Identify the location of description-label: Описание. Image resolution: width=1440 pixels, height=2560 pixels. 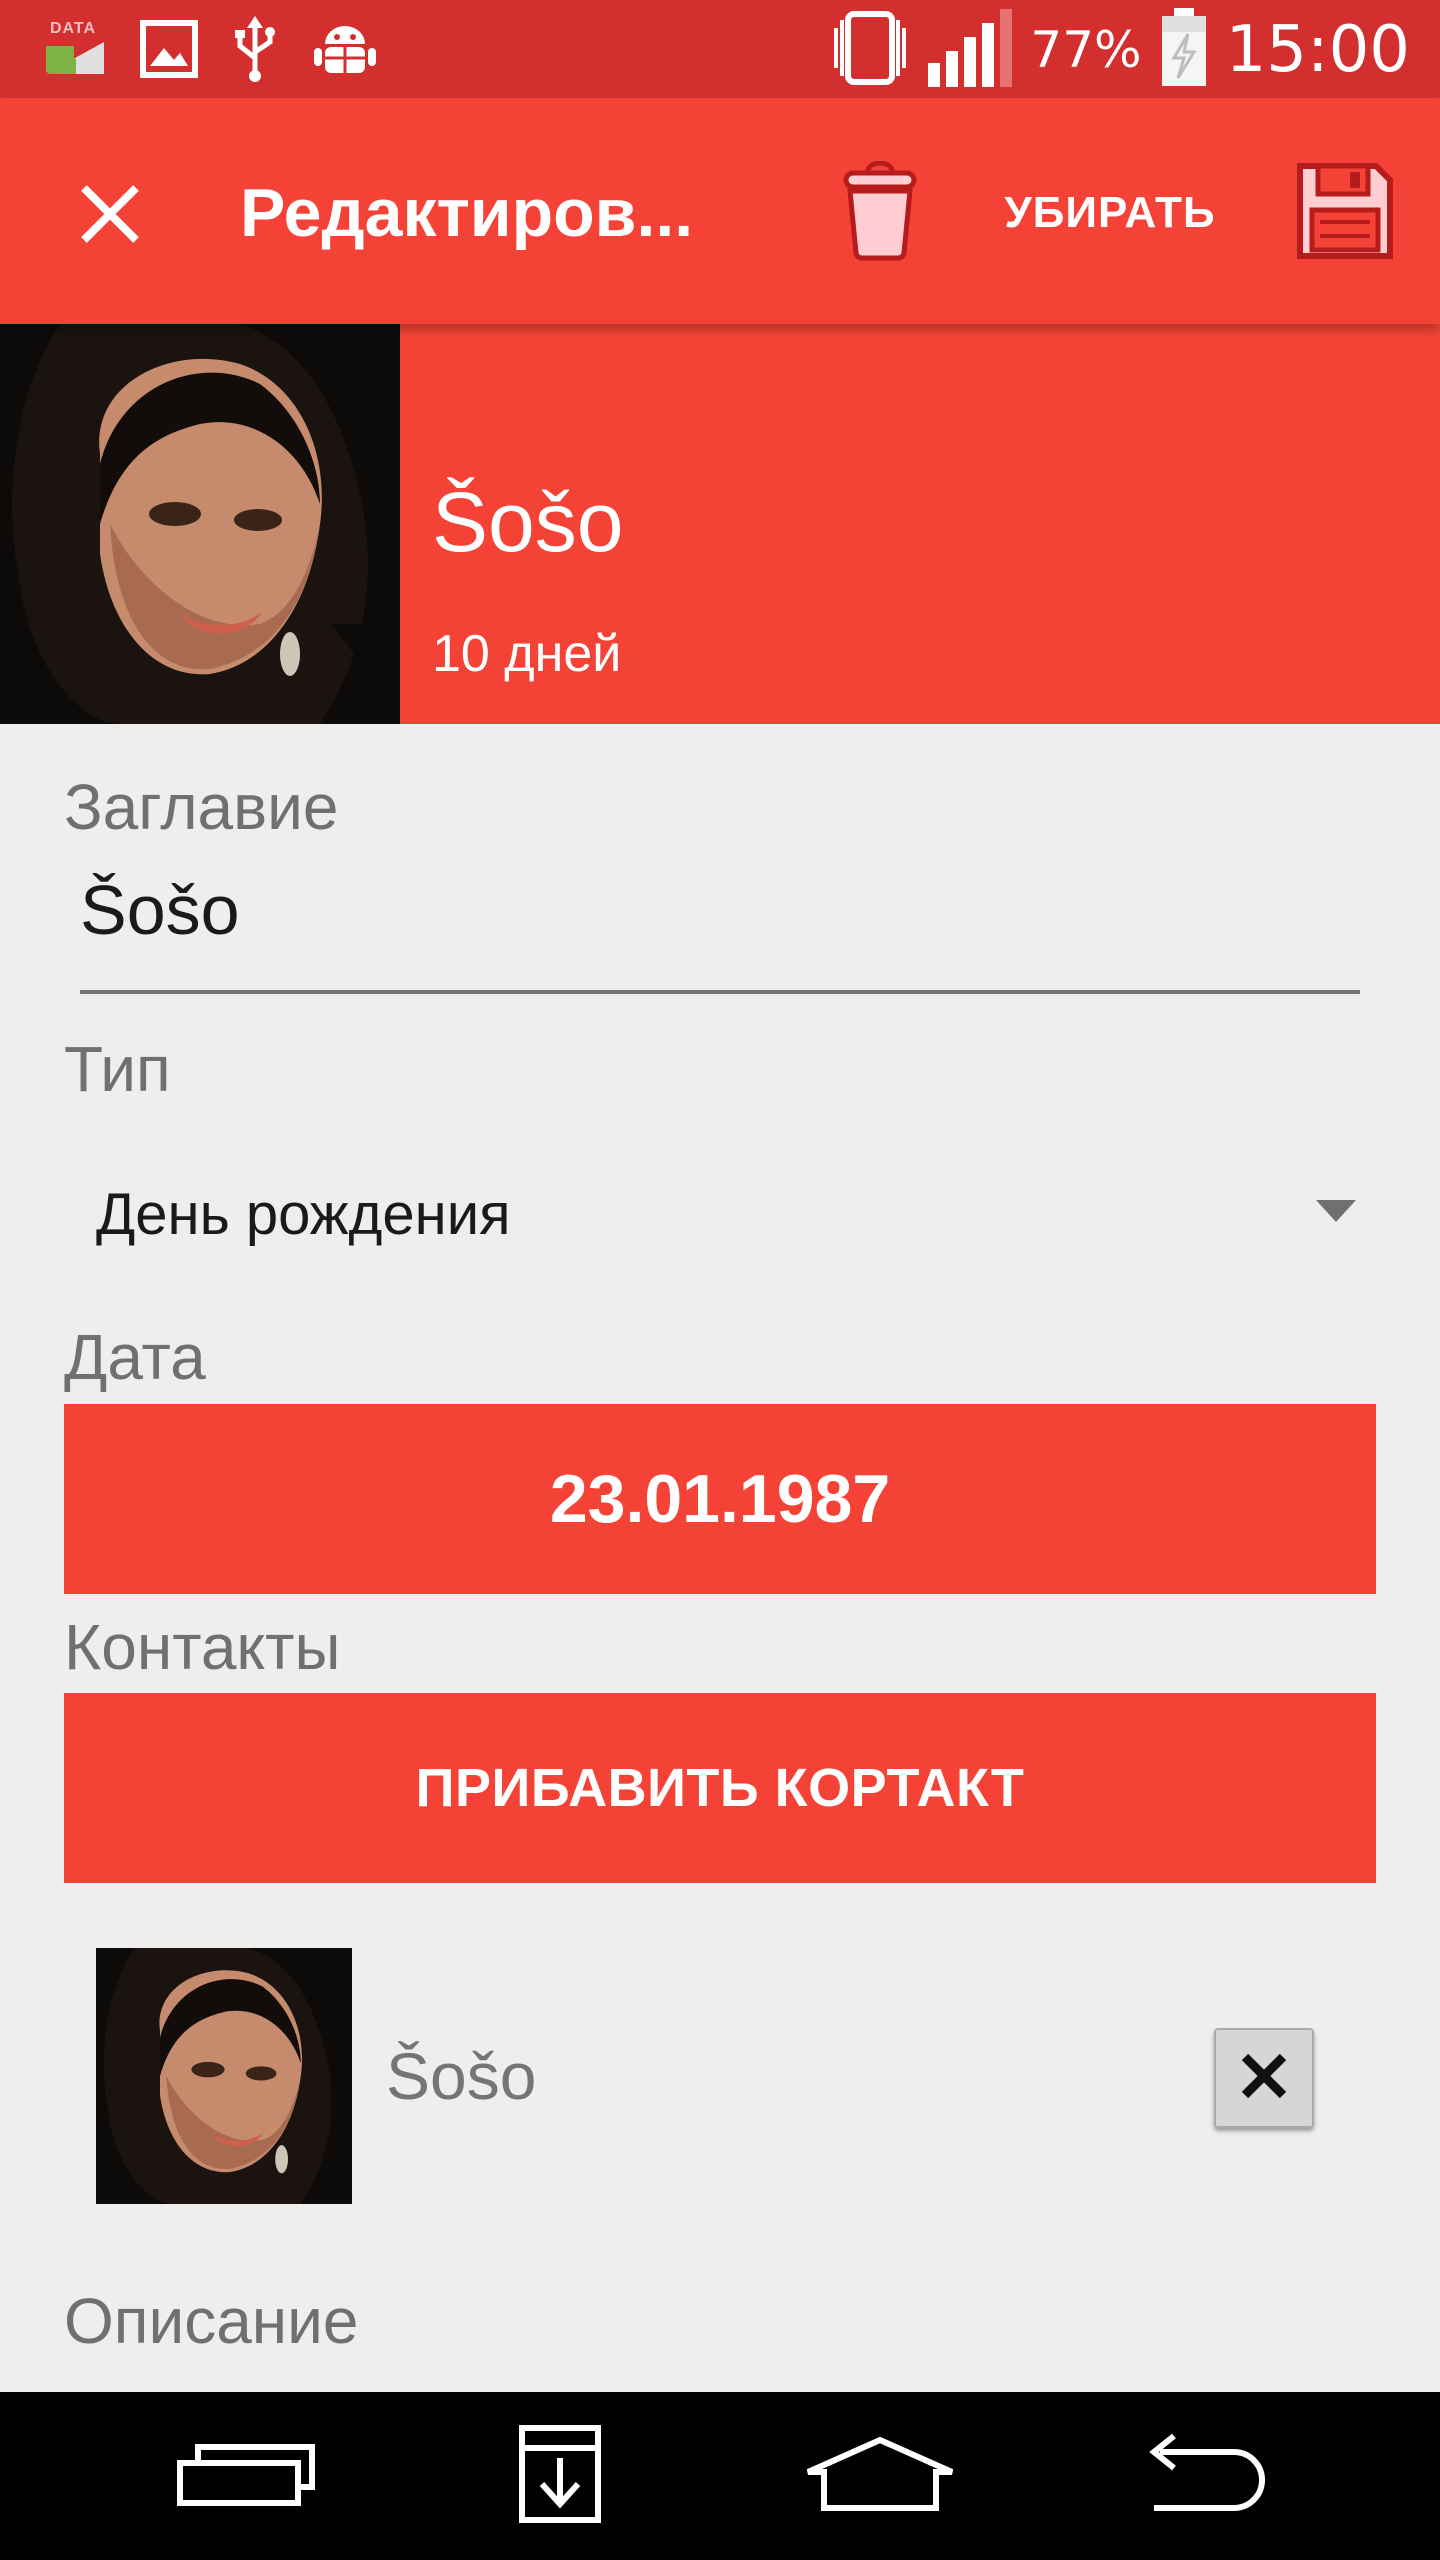
(211, 2321).